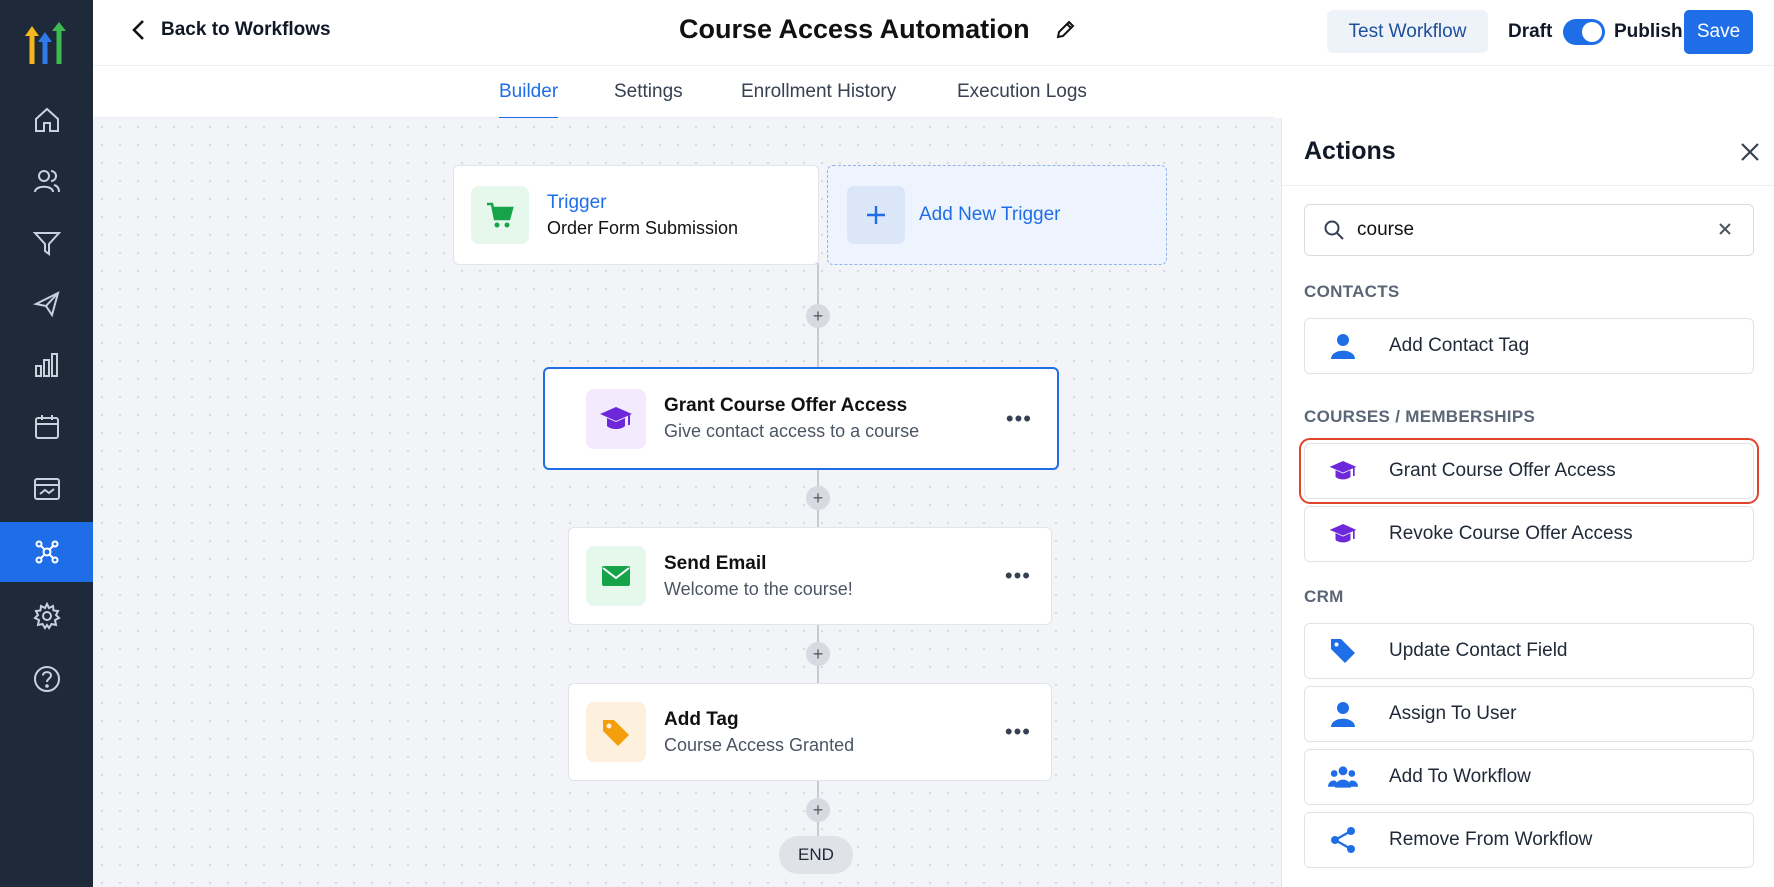 The width and height of the screenshot is (1774, 887). Describe the element at coordinates (816, 855) in the screenshot. I see `end-node: END` at that location.